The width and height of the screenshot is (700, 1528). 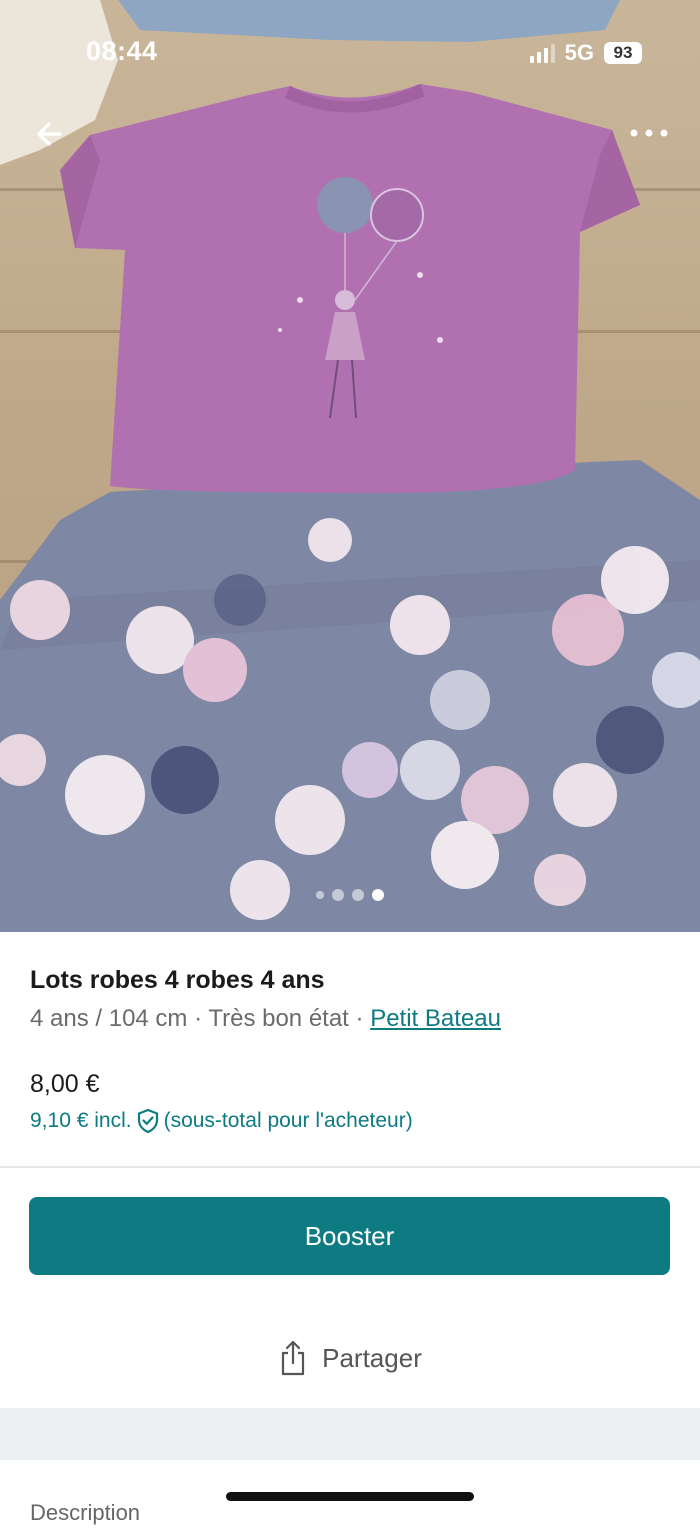 I want to click on pagination-dot-active, so click(x=378, y=895).